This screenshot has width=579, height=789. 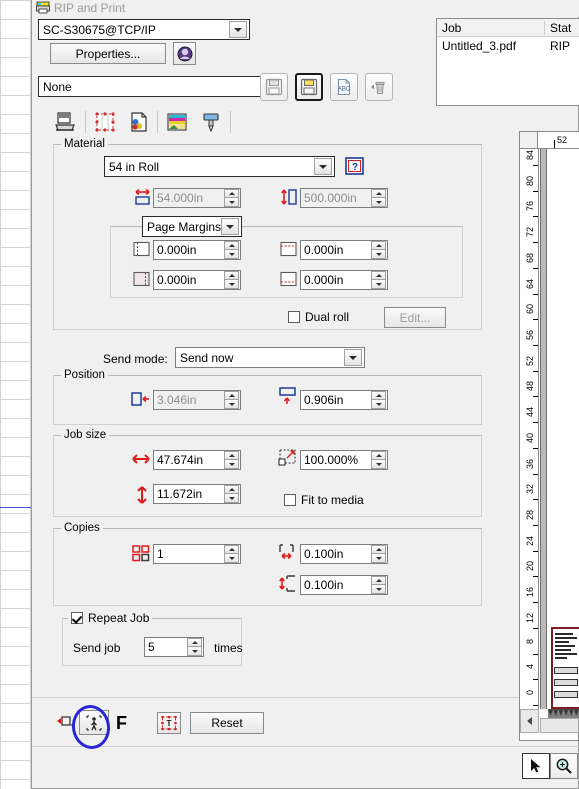 I want to click on margin-bottom-field: 0.000in, so click(x=344, y=280).